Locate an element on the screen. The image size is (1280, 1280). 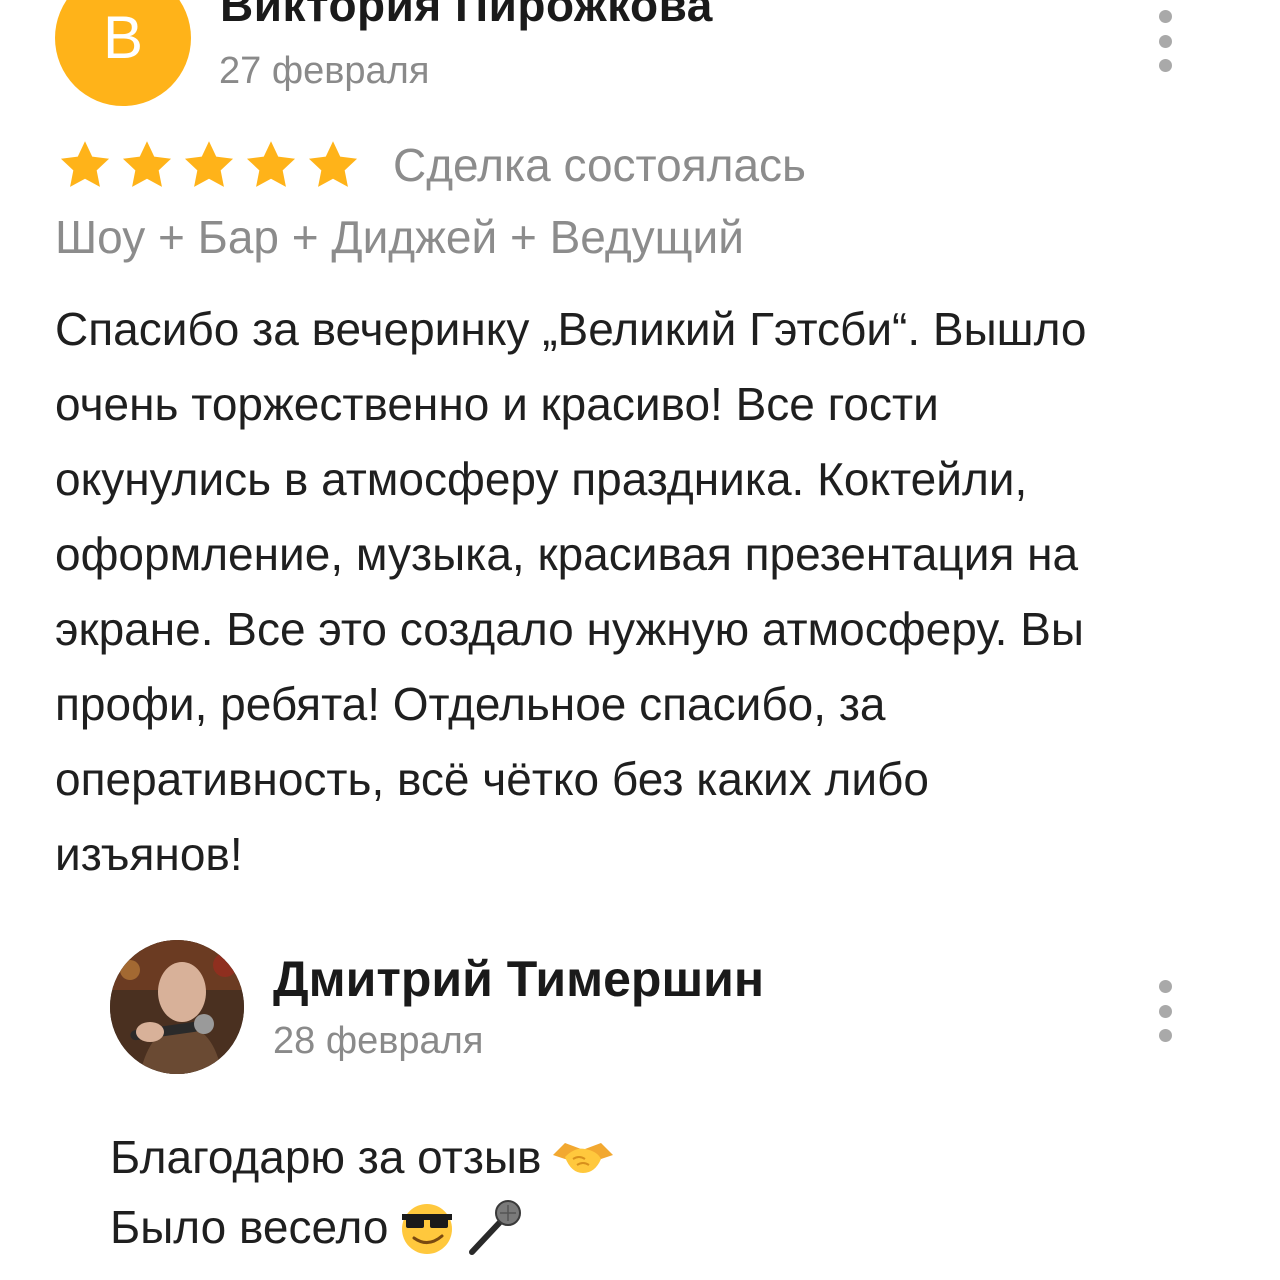
service-description: Шоу + Бар + Диджей + Ведущий is located at coordinates (399, 237).